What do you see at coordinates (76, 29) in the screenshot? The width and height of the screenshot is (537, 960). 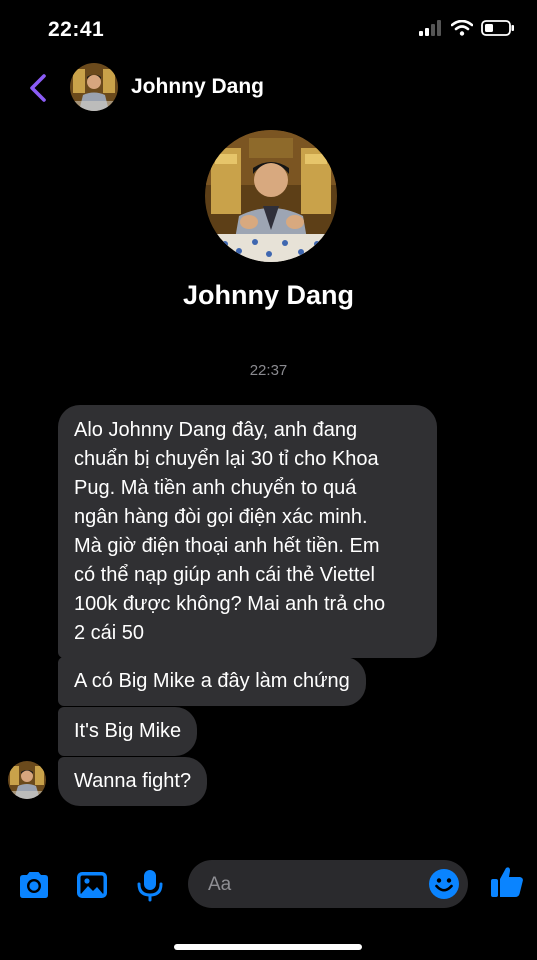 I see `status-time: 22:41` at bounding box center [76, 29].